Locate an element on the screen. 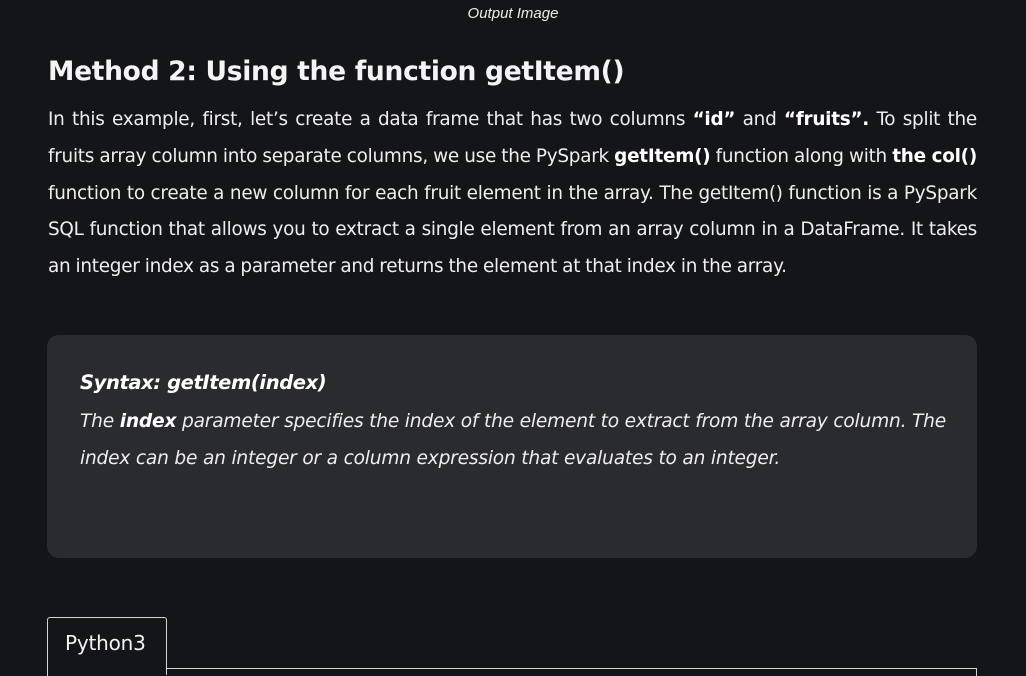  code-block-frame is located at coordinates (512, 672).